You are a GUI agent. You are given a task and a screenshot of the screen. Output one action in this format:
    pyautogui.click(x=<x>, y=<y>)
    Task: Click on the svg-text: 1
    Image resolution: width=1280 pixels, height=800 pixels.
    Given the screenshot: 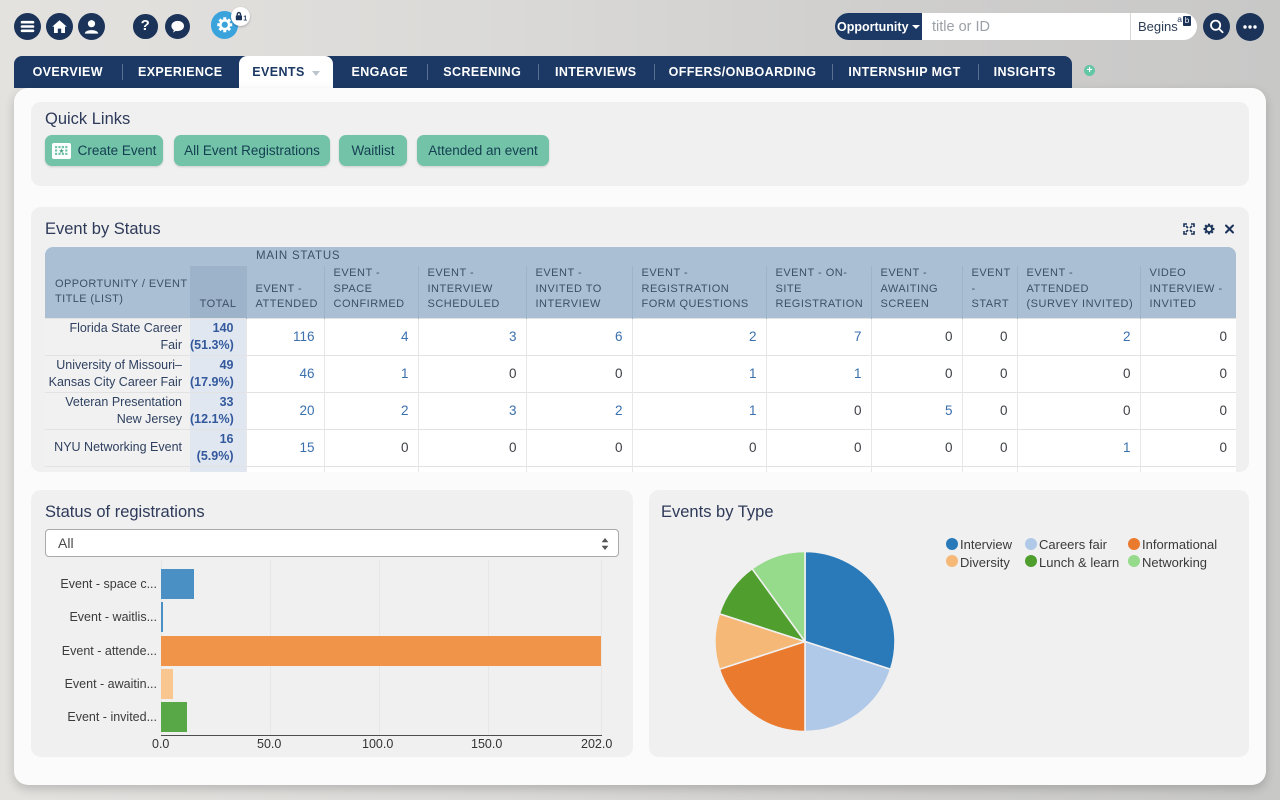 What is the action you would take?
    pyautogui.click(x=245, y=18)
    